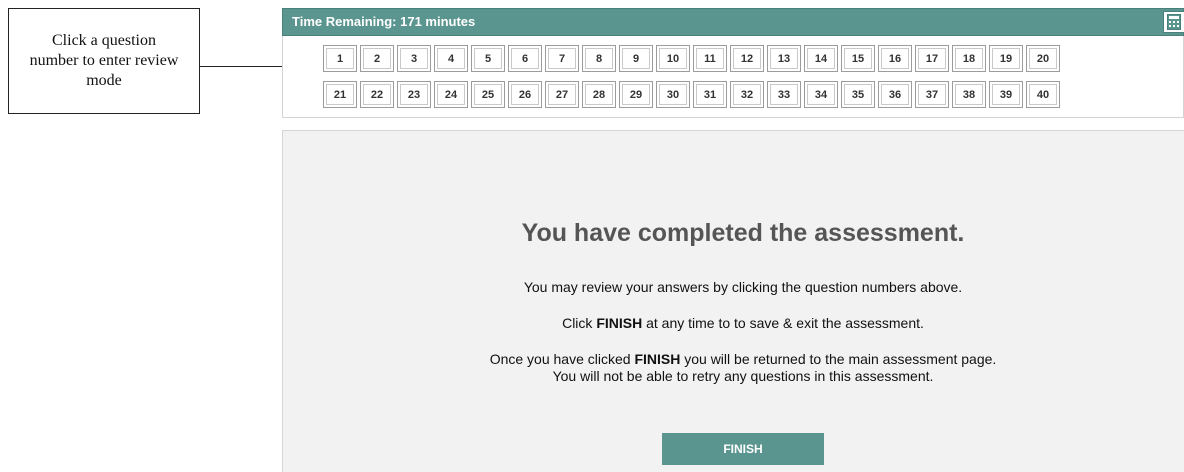  What do you see at coordinates (784, 94) in the screenshot?
I see `question-button: 33` at bounding box center [784, 94].